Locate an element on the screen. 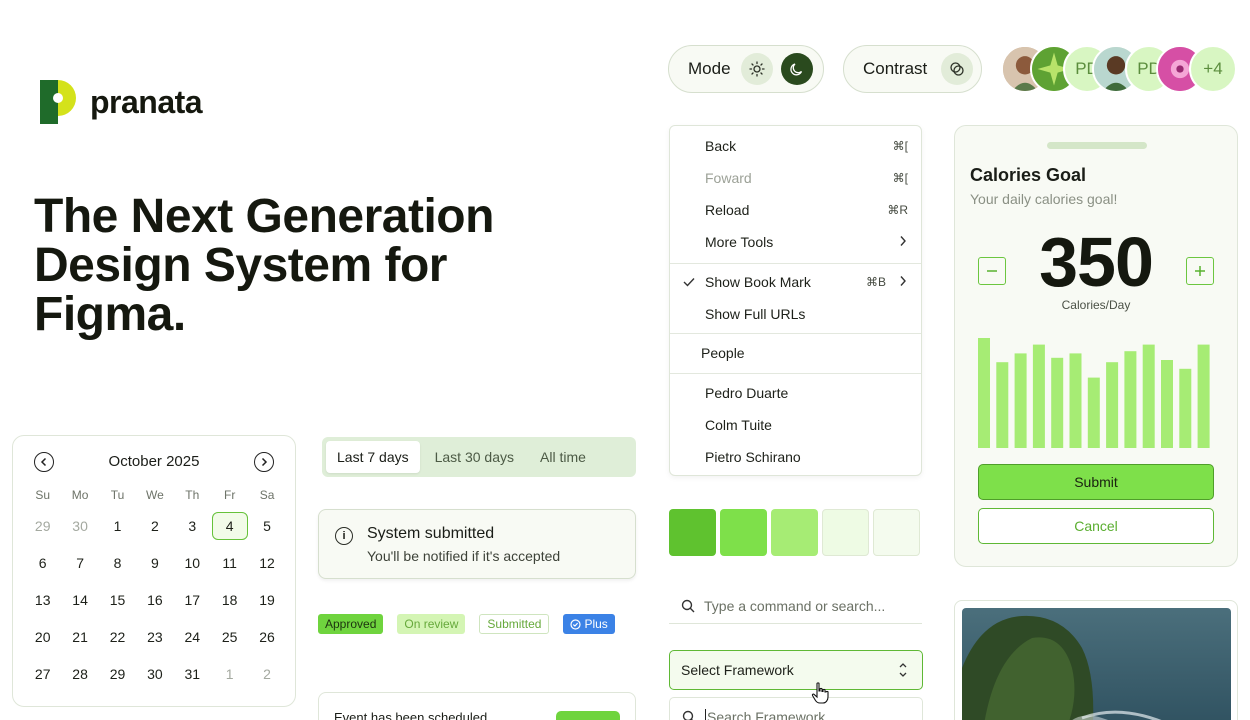  calendar-day: 25 is located at coordinates (229, 636).